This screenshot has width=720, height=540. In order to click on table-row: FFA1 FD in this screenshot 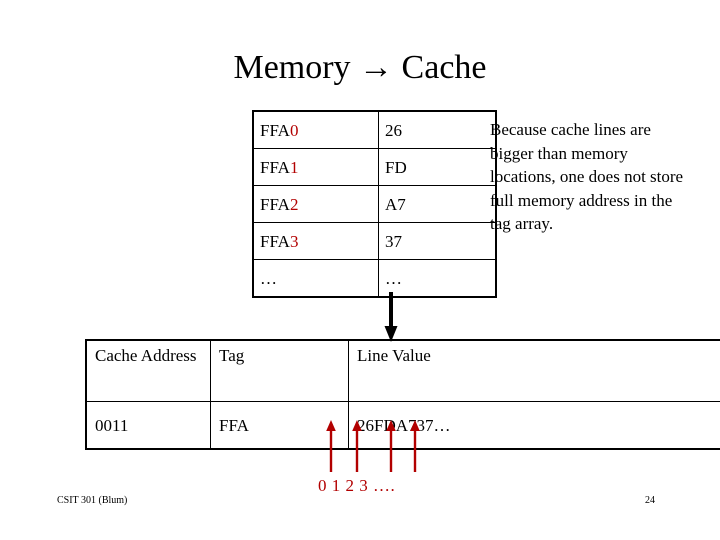, I will do `click(374, 167)`.